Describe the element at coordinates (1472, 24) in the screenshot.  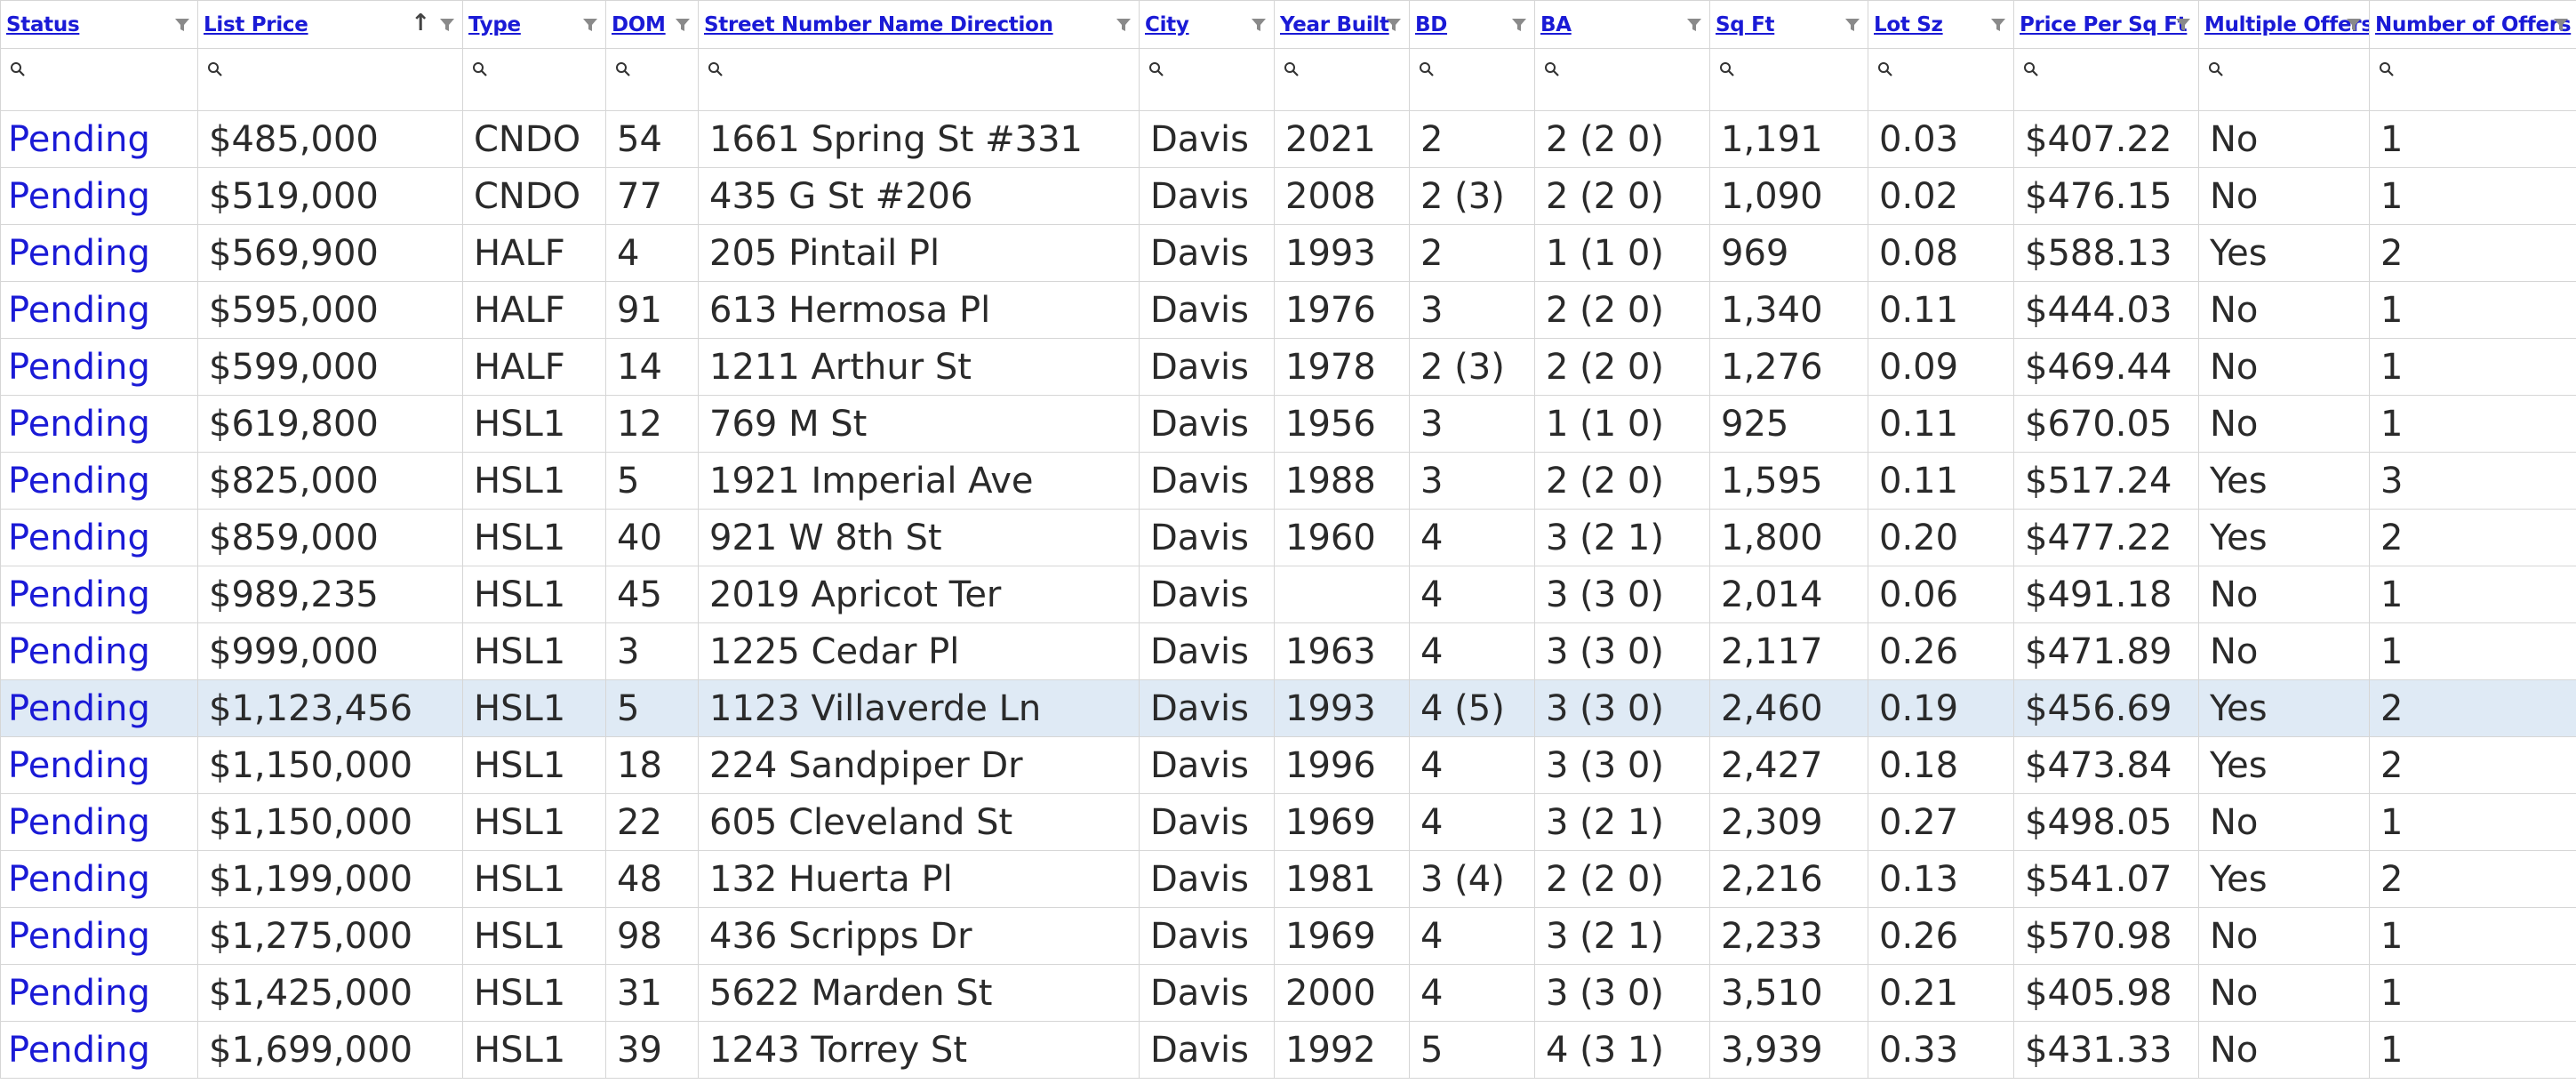
I see `column-header-bd: BD` at that location.